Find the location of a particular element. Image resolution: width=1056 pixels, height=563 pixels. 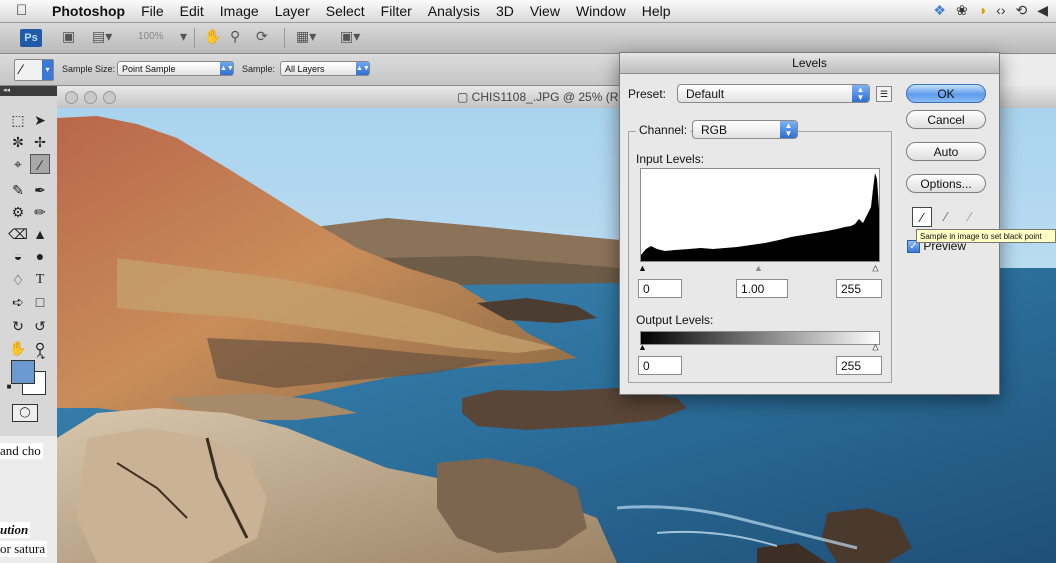

sample-select: All Layers ▲▼ is located at coordinates (325, 68).